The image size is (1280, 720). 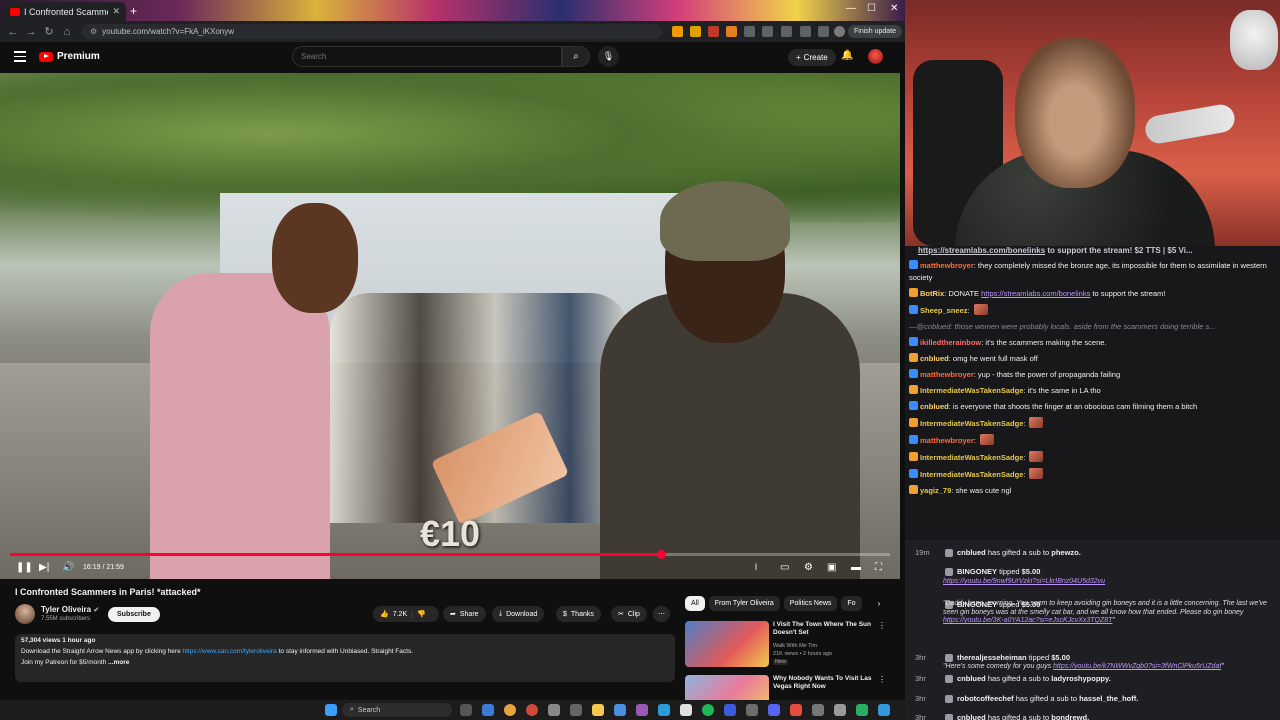 I want to click on chat-username: BotRix, so click(x=932, y=293).